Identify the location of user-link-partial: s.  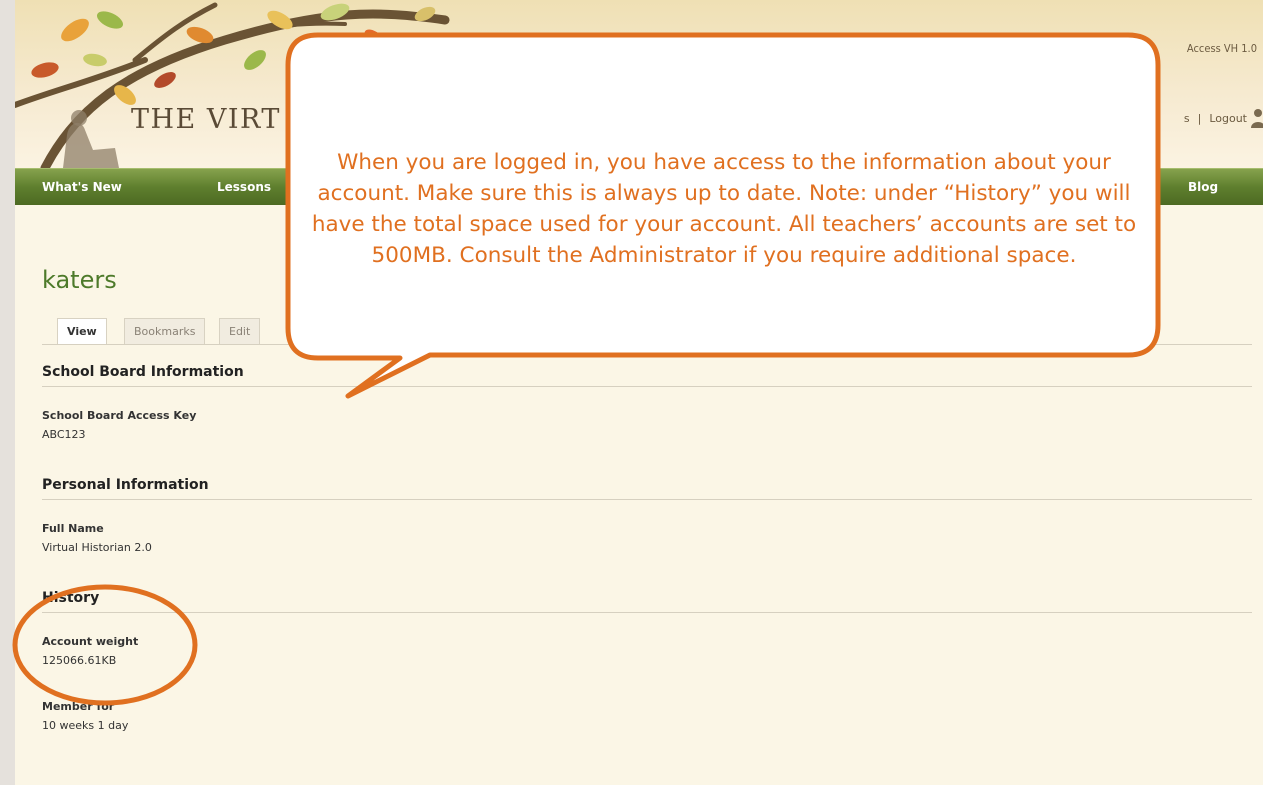
(1187, 118).